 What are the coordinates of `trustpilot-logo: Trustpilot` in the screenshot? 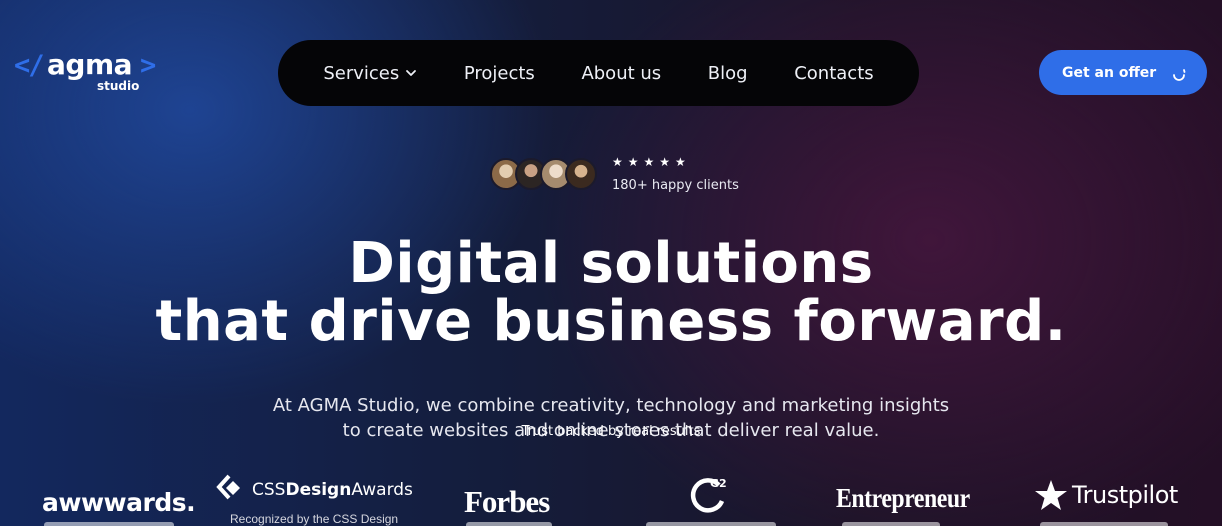 It's located at (1106, 495).